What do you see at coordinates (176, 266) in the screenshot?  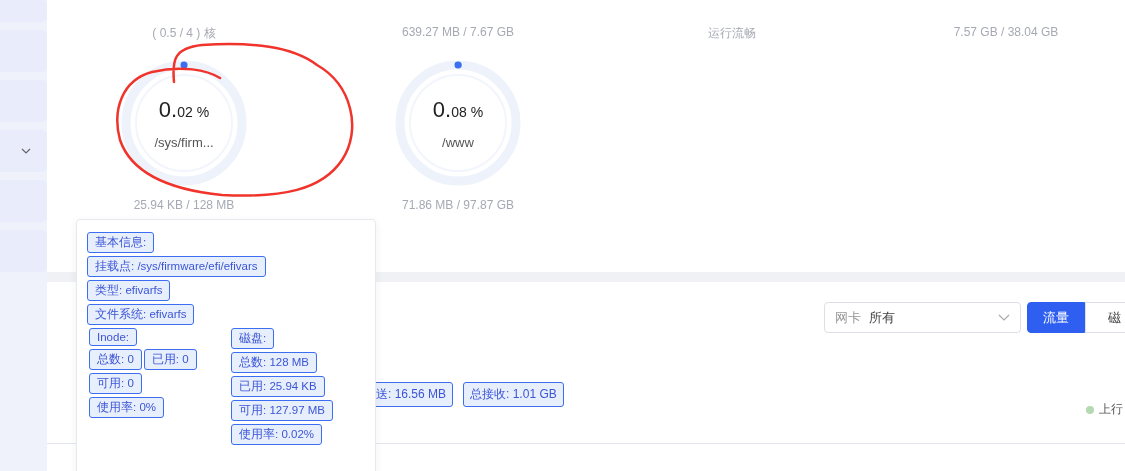 I see `info-tag: 挂载点: /sys/firmware/efi/efivars` at bounding box center [176, 266].